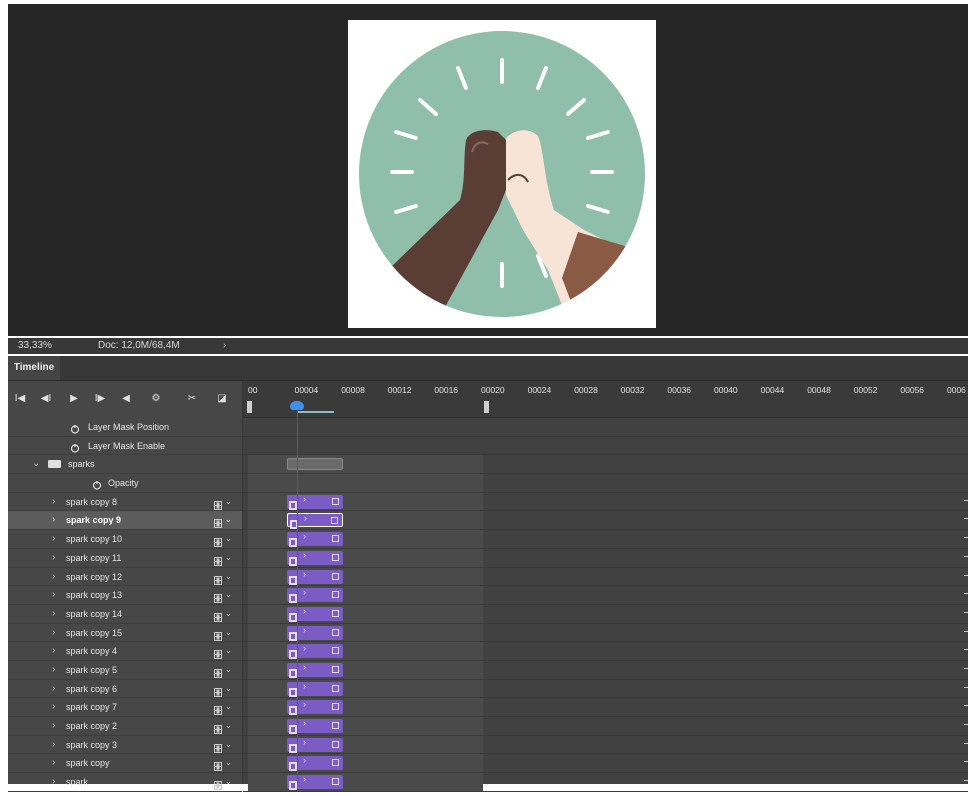 The width and height of the screenshot is (968, 796). I want to click on stopwatch-icon, so click(75, 428).